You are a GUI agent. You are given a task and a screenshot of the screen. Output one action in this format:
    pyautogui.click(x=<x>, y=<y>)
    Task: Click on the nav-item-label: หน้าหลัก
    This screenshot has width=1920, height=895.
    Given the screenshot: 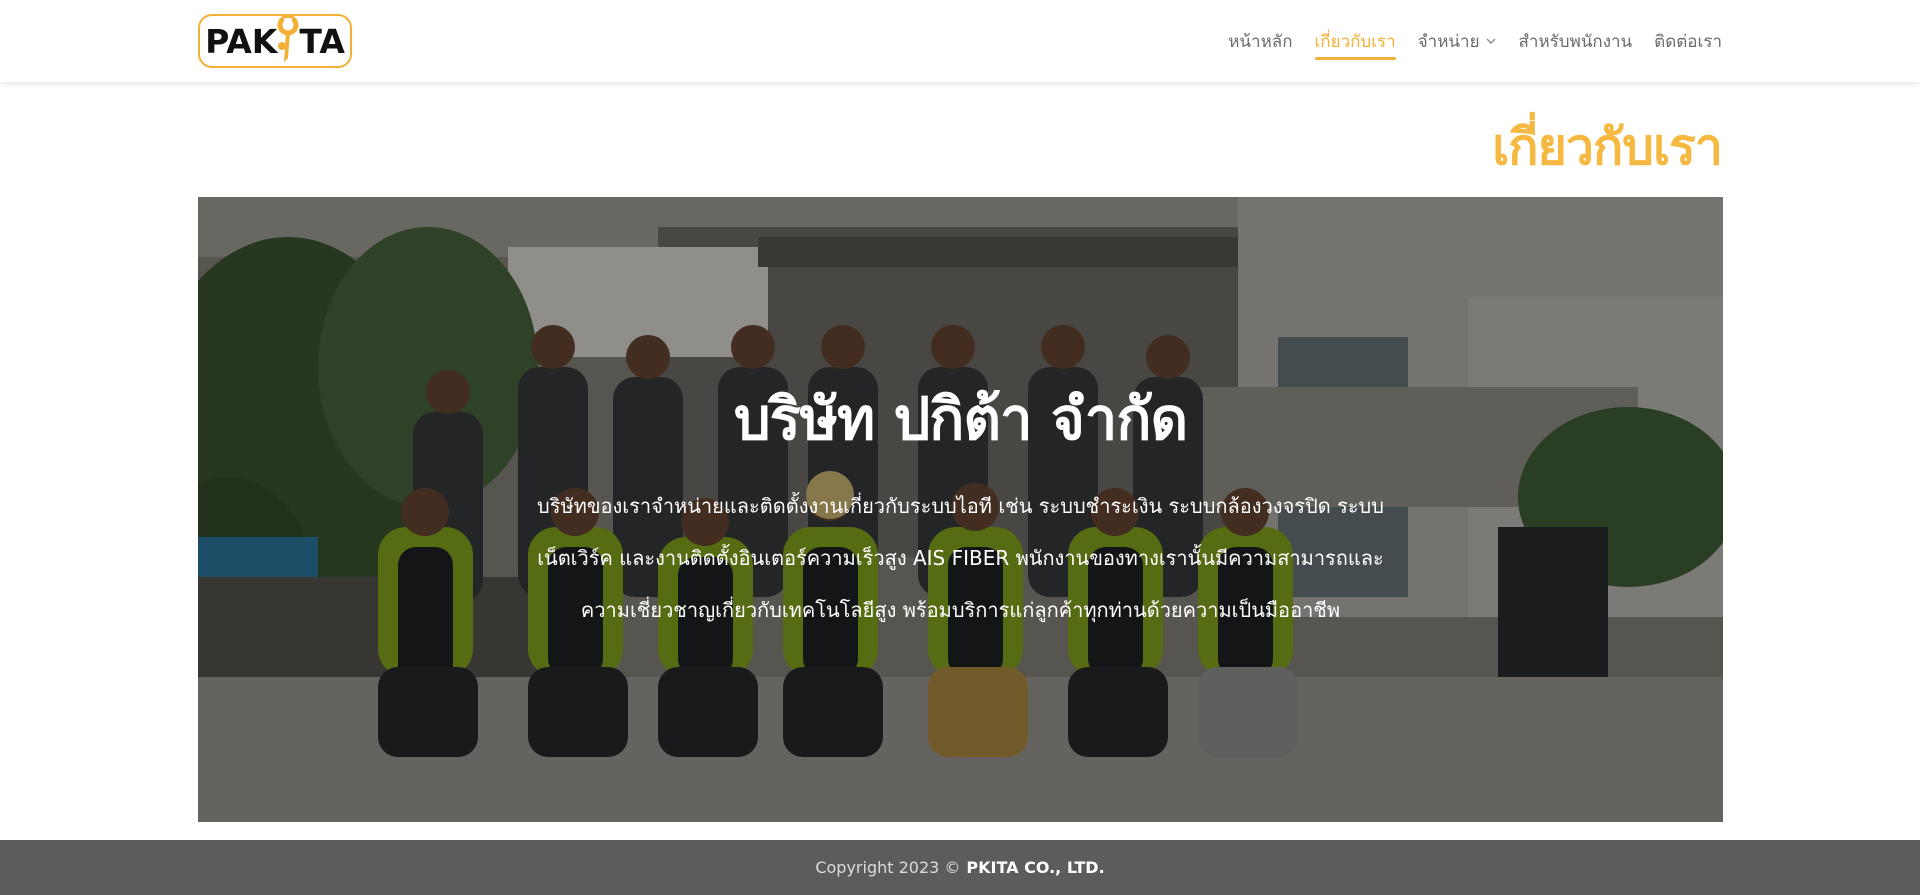 What is the action you would take?
    pyautogui.click(x=1260, y=41)
    